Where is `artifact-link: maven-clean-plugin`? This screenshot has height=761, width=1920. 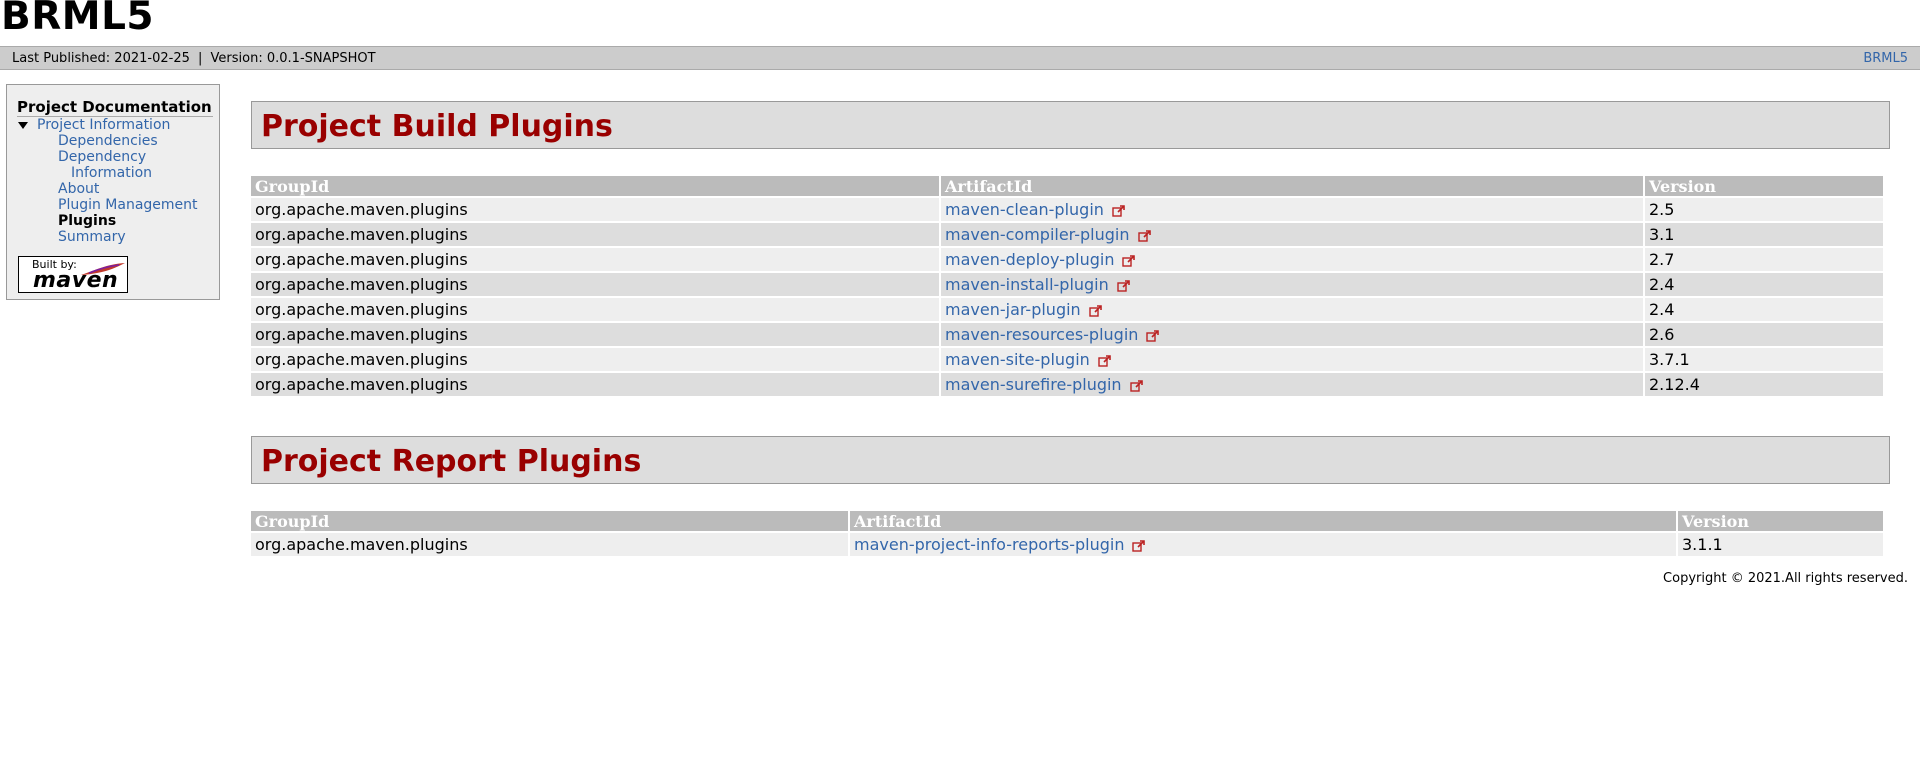
artifact-link: maven-clean-plugin is located at coordinates (1024, 209).